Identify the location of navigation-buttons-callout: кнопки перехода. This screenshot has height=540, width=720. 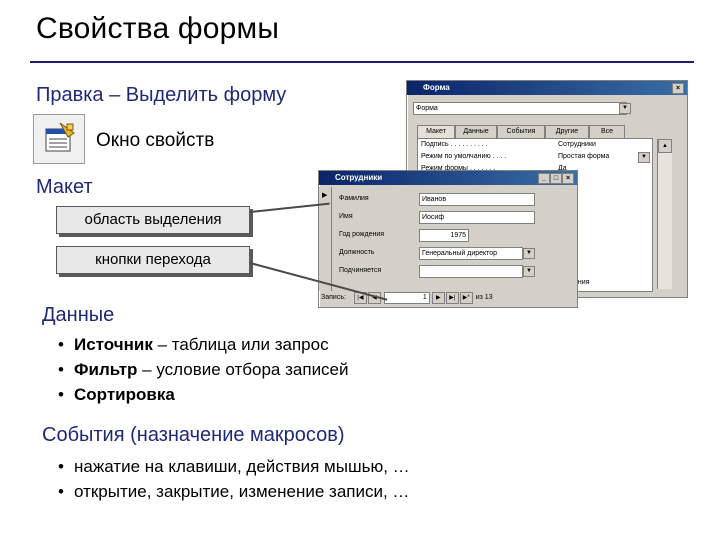
(153, 260).